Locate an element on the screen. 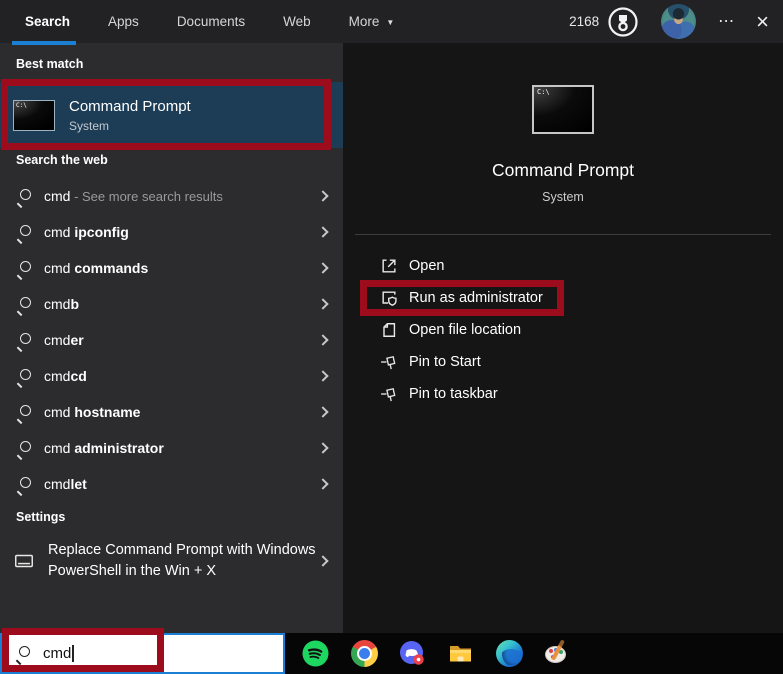 This screenshot has width=783, height=674. web-suggestion-label: cmd hostname is located at coordinates (92, 412).